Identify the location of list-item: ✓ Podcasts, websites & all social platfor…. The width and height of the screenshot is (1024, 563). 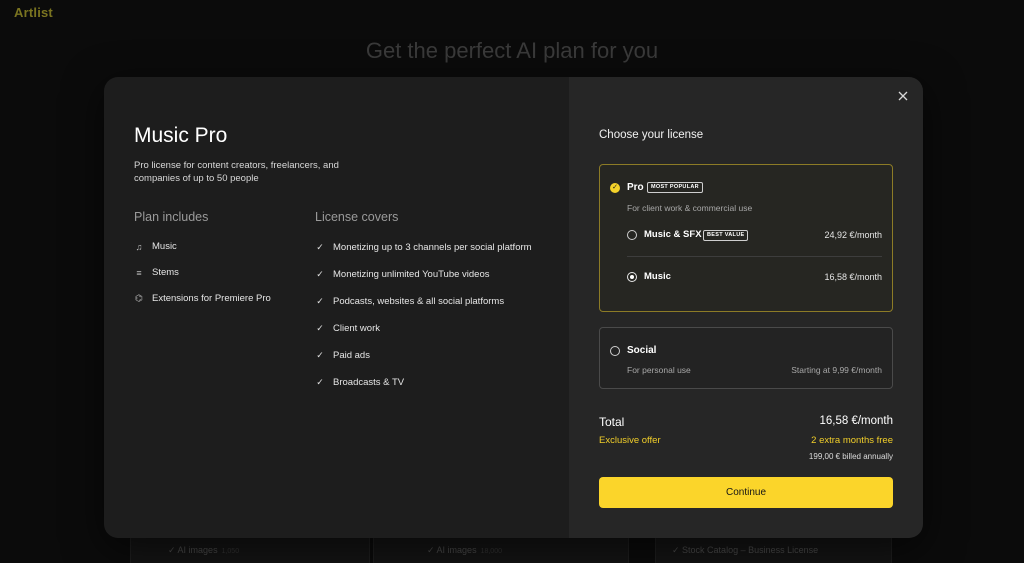
(410, 301).